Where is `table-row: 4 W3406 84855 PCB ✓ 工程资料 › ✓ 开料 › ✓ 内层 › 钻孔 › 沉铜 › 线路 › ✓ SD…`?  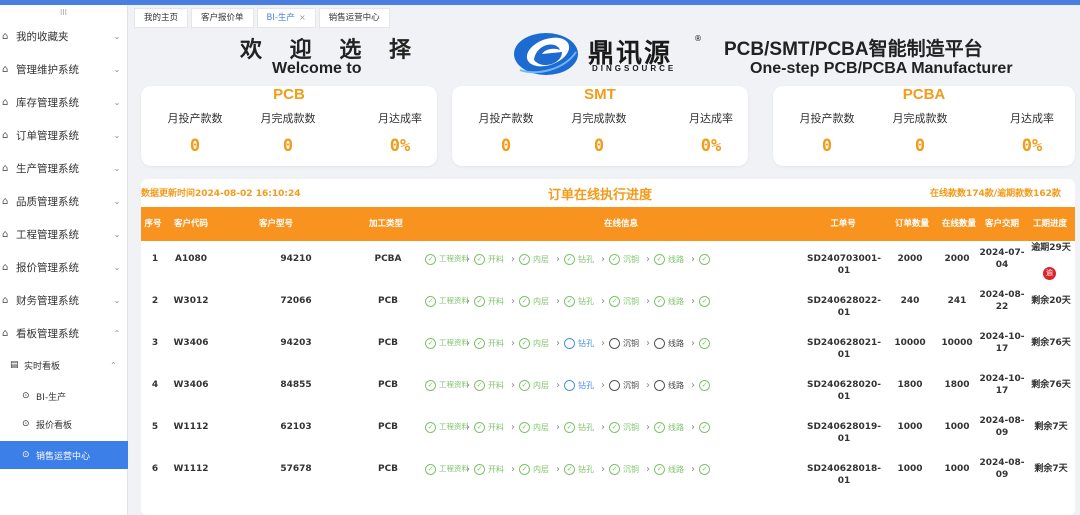 table-row: 4 W3406 84855 PCB ✓ 工程资料 › ✓ 开料 › ✓ 内层 › 钻孔 › 沉铜 › 线路 › ✓ SD… is located at coordinates (608, 385).